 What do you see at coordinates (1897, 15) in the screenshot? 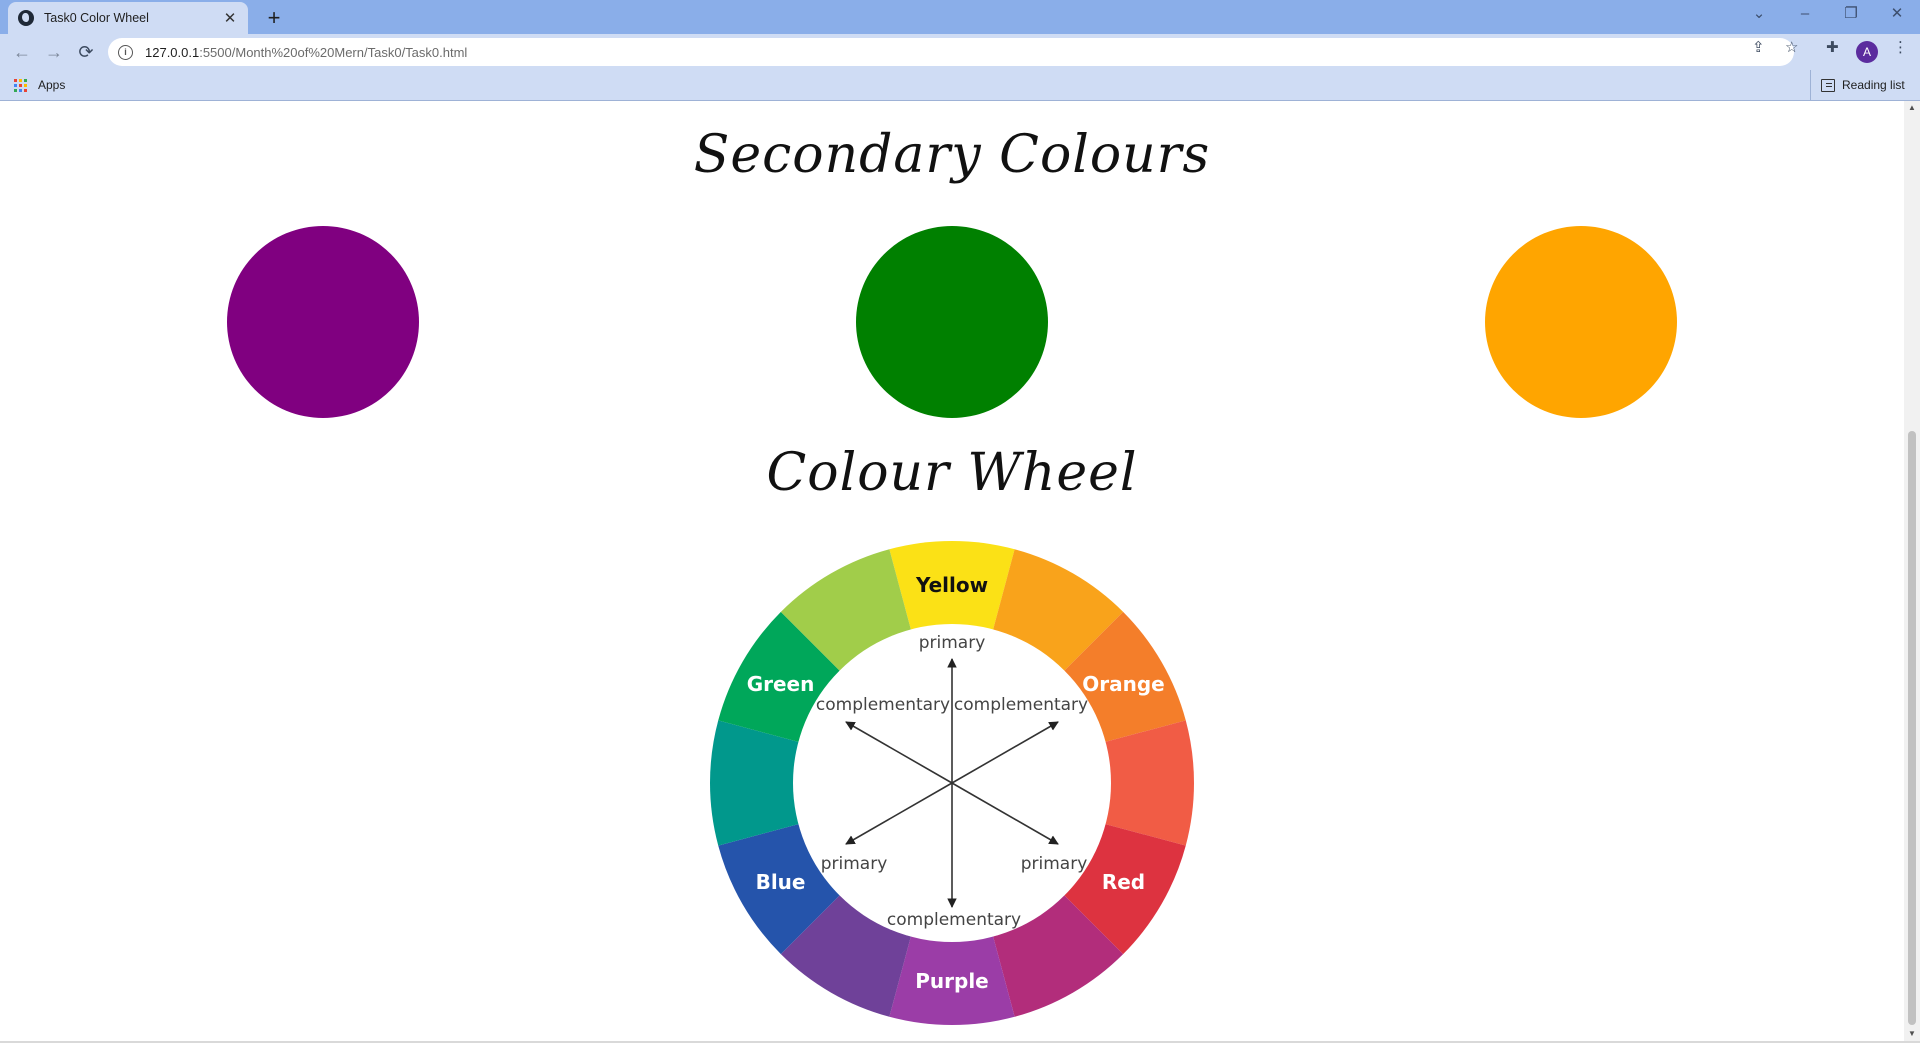
I see `close-window-button: ✕` at bounding box center [1897, 15].